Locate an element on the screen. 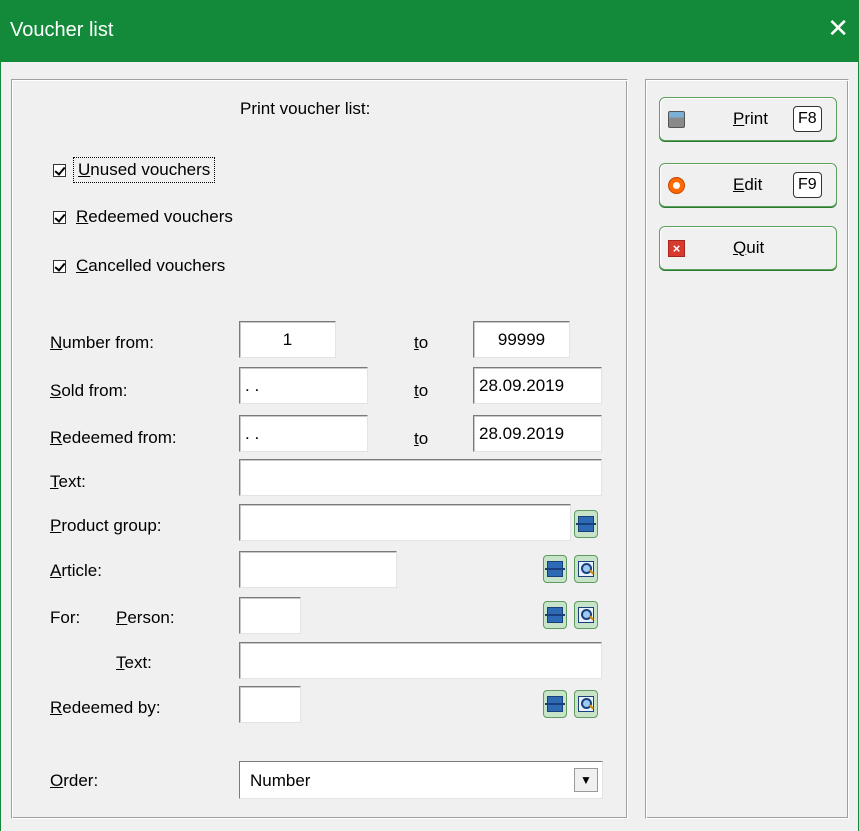 The width and height of the screenshot is (859, 831). person-search-button is located at coordinates (586, 615).